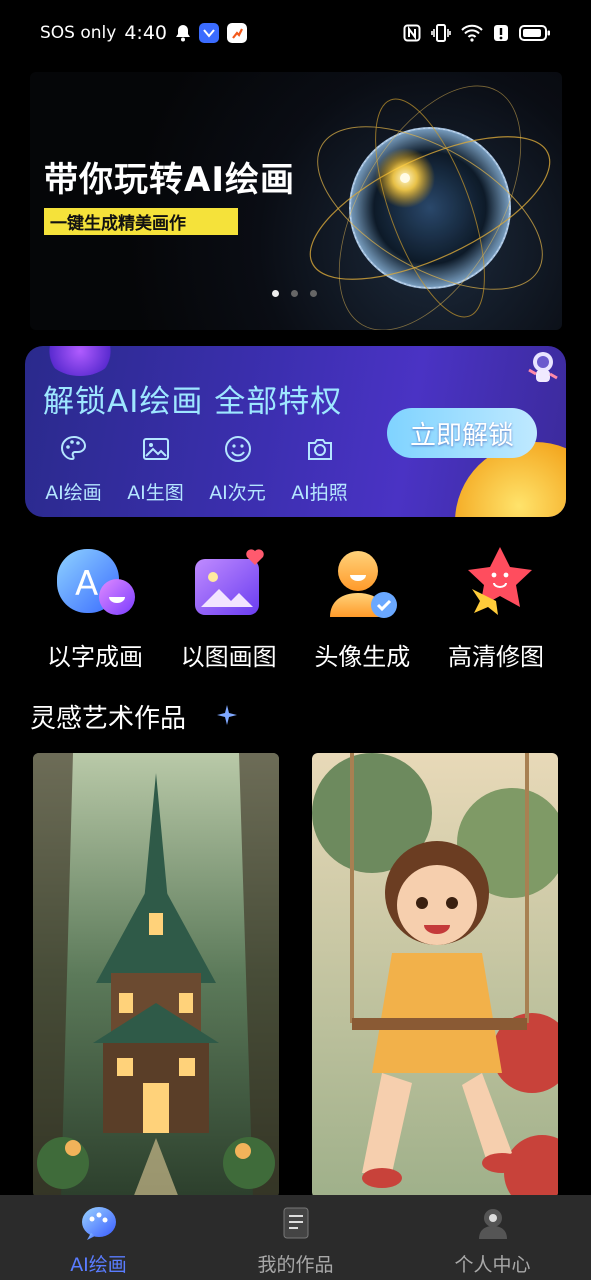 Image resolution: width=591 pixels, height=1280 pixels. Describe the element at coordinates (95, 657) in the screenshot. I see `tool-label: 以字成画` at that location.